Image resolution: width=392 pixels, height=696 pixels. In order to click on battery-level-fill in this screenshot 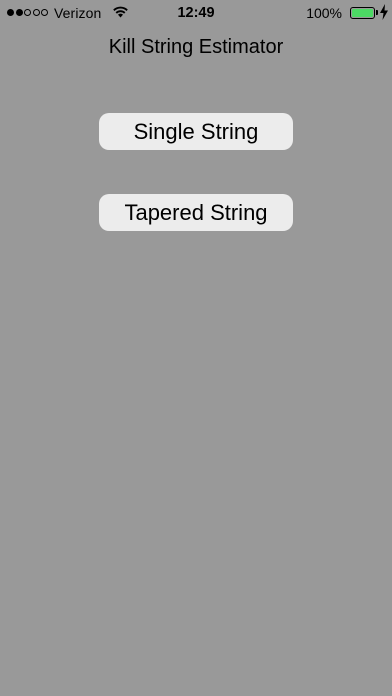, I will do `click(362, 13)`.